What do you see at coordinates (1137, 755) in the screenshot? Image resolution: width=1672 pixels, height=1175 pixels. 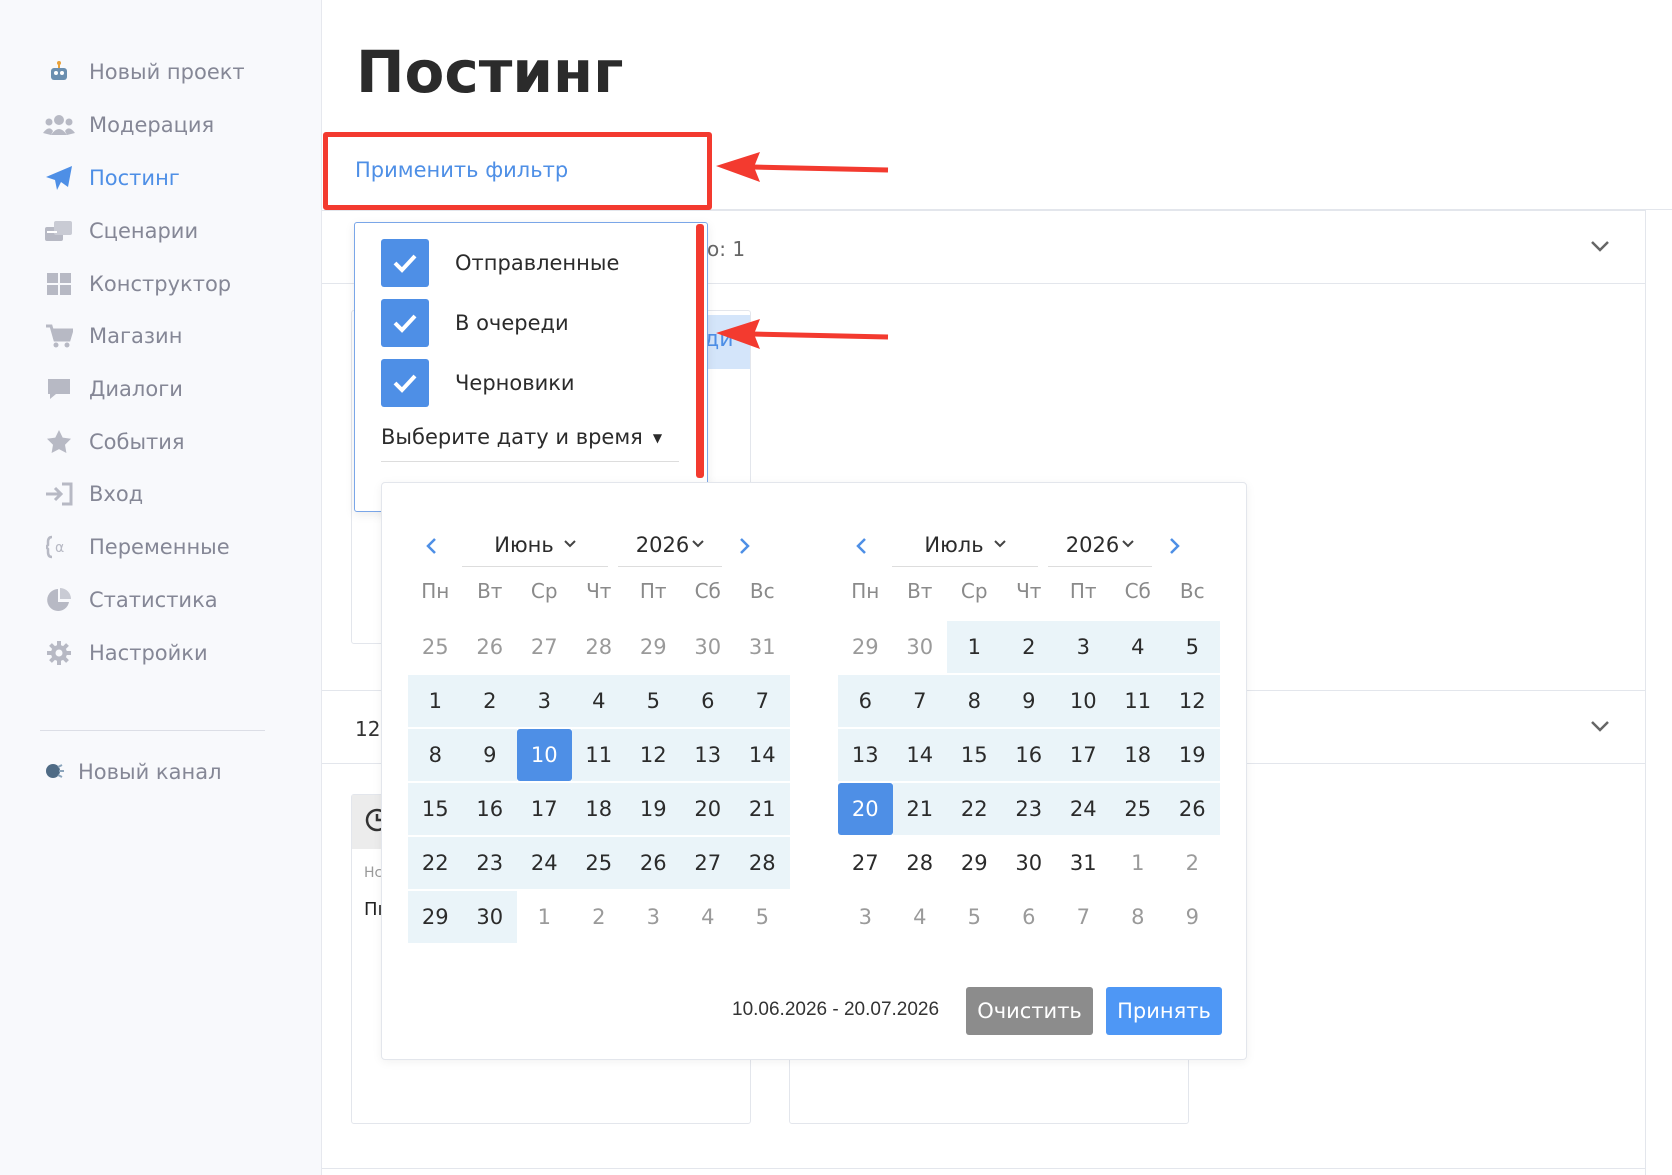 I see `calendar-day: 18` at bounding box center [1137, 755].